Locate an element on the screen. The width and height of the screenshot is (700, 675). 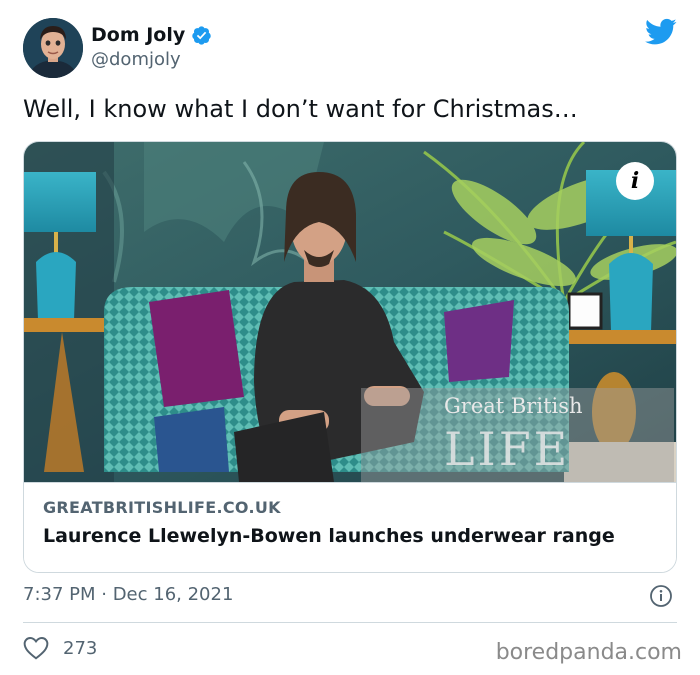
publisher-watermark-top: Great British is located at coordinates (513, 406).